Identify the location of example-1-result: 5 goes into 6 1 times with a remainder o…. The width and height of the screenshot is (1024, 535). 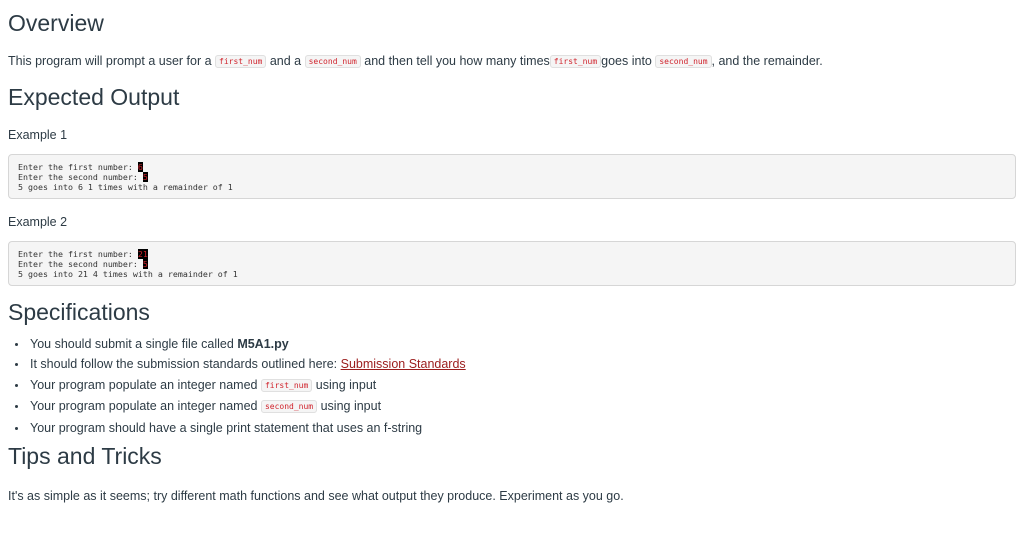
(125, 187).